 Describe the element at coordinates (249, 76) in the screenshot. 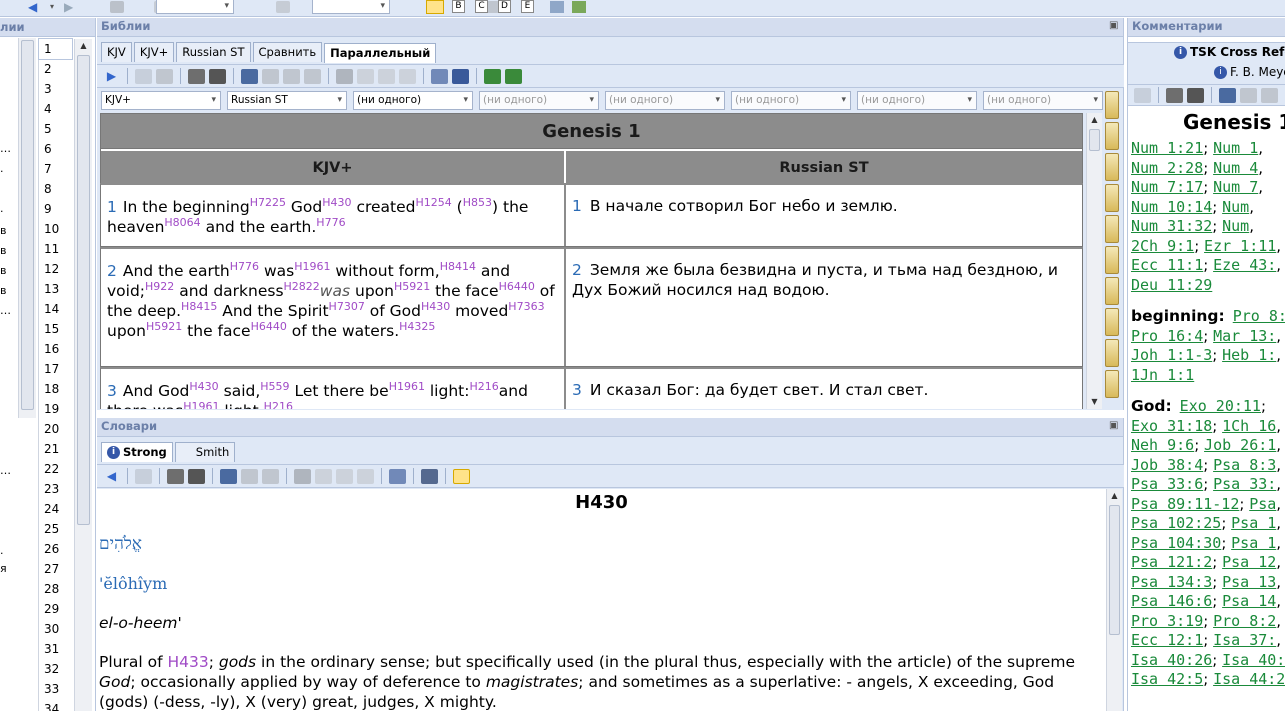

I see `document-icon` at that location.